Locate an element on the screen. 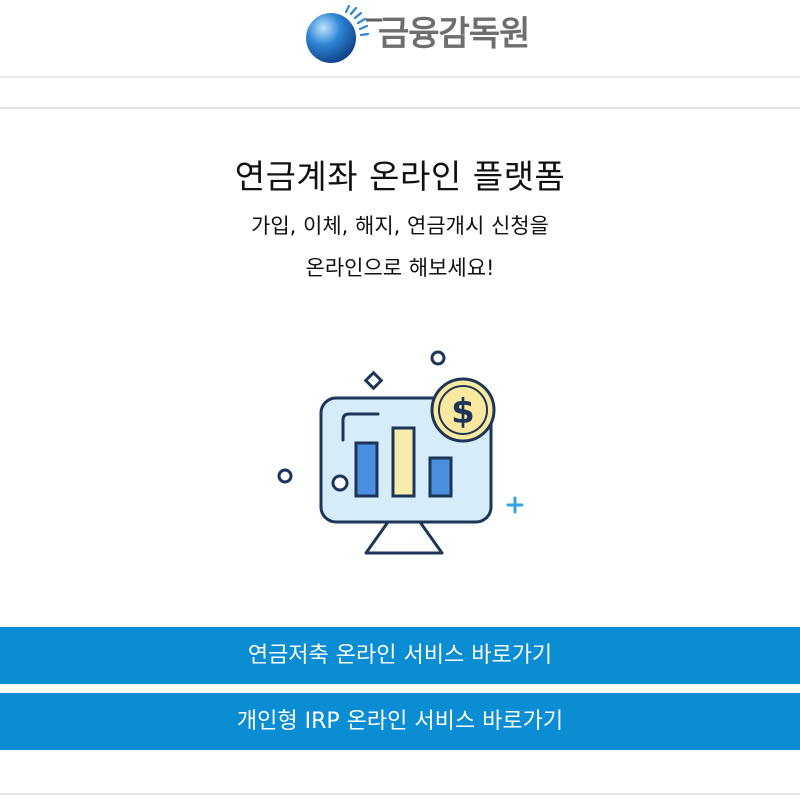 This screenshot has width=800, height=800. header-spacer is located at coordinates (400, 93).